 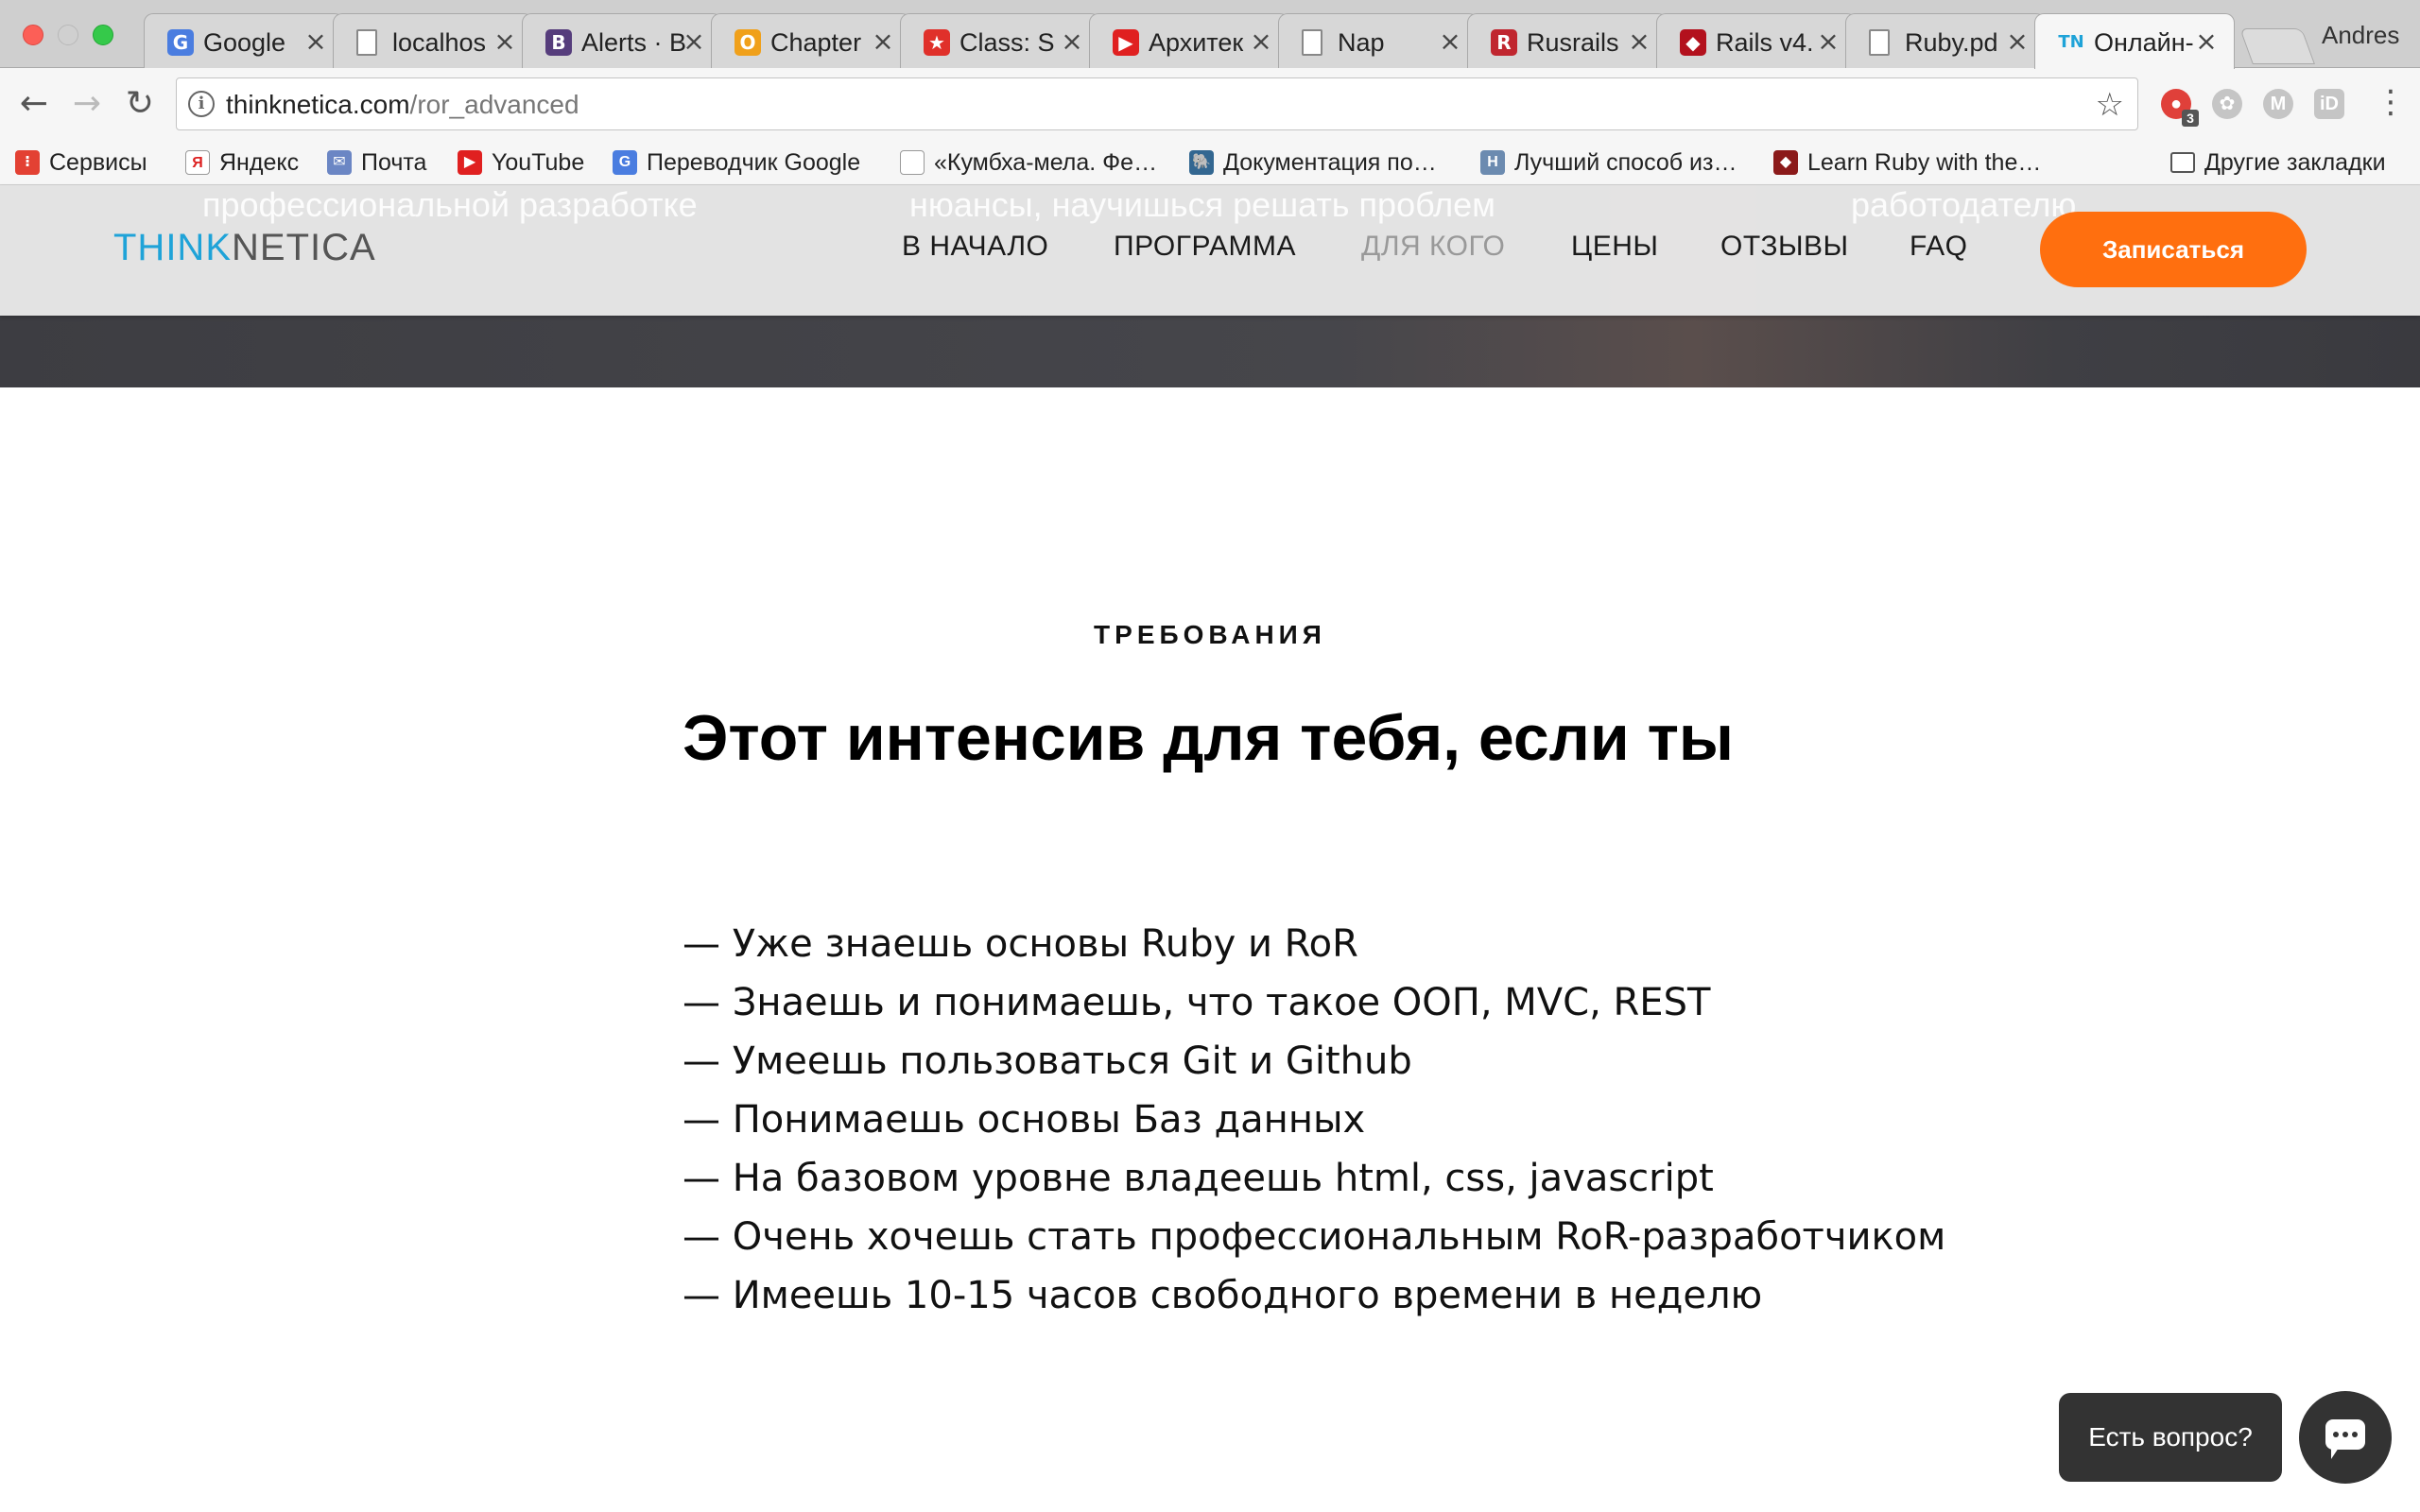 I want to click on tab-11: TN Онлайн- ×, so click(x=2134, y=41).